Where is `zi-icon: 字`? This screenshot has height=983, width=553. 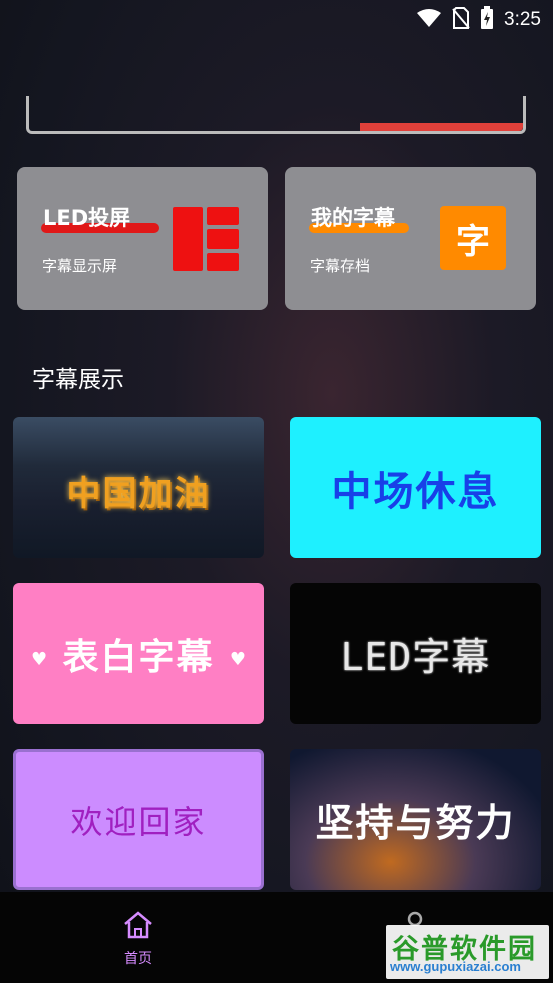
zi-icon: 字 is located at coordinates (473, 238).